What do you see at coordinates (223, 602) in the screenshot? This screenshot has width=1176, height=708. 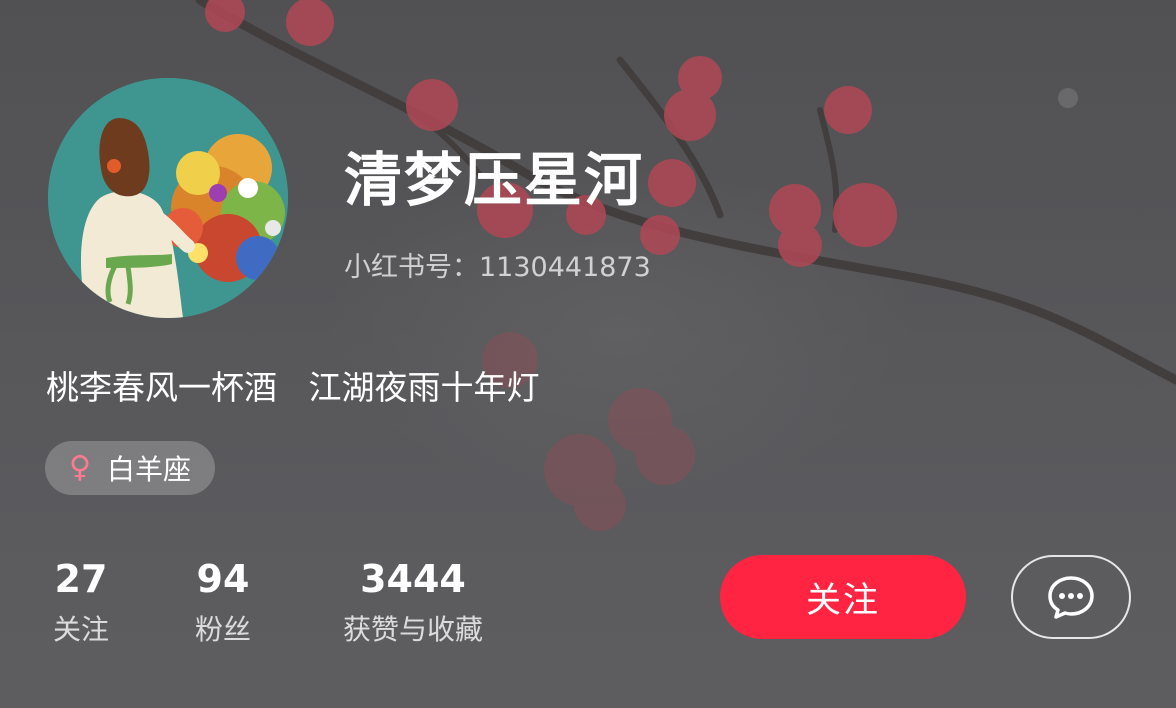 I see `stat-followers: 94 粉丝` at bounding box center [223, 602].